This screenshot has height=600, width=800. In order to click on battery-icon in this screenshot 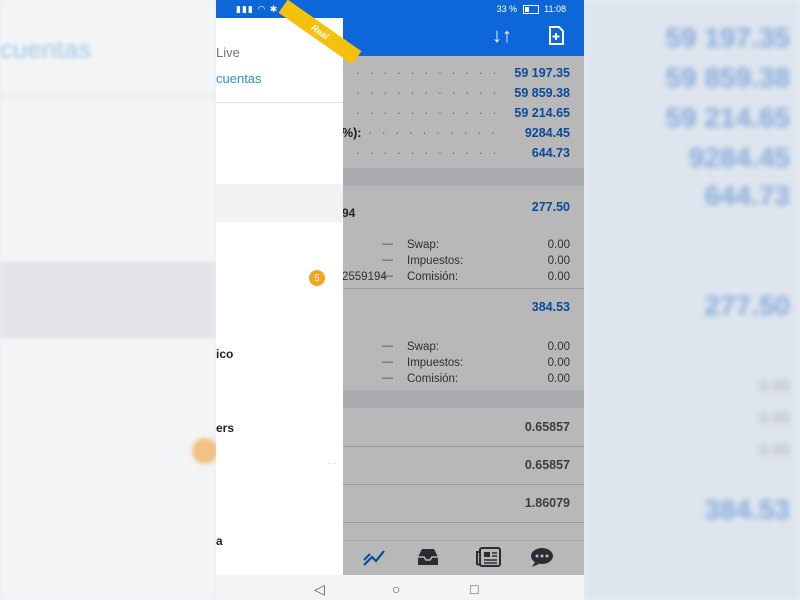, I will do `click(530, 10)`.